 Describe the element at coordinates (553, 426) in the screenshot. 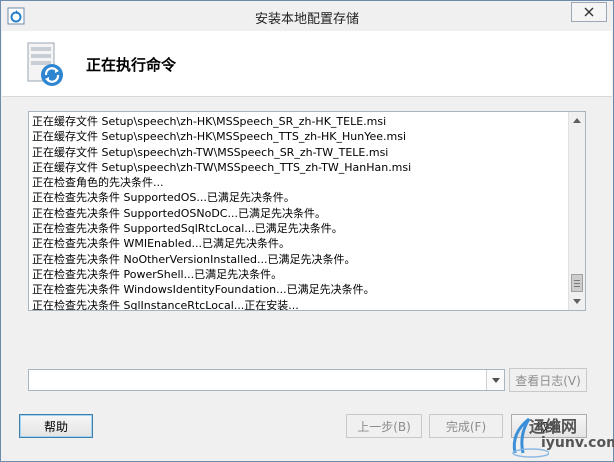

I see `watermark-brand: 运维网` at that location.